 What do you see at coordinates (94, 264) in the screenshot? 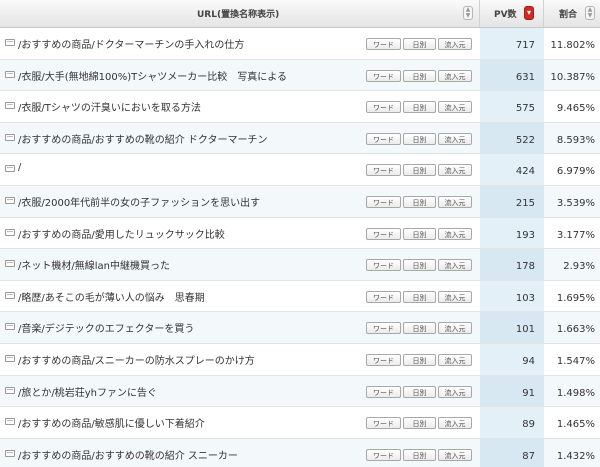
I see `url-link: /ネット機材/無線lan中継機買った` at bounding box center [94, 264].